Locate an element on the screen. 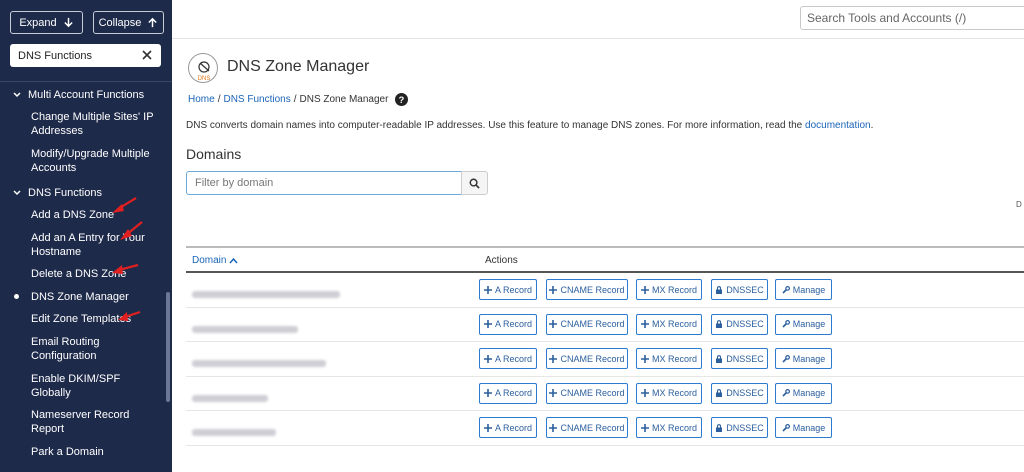 Image resolution: width=1024 pixels, height=472 pixels. global-search-input: Search Tools and Accounts (/) is located at coordinates (912, 18).